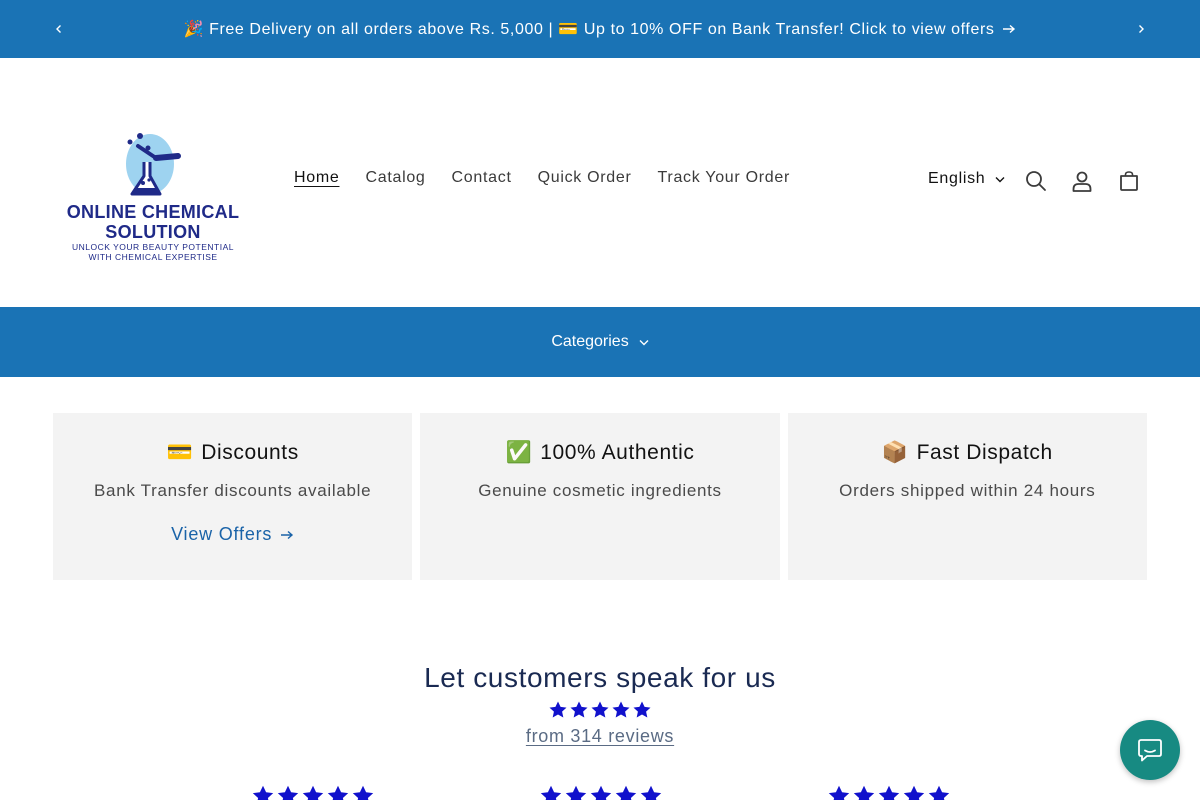 The image size is (1200, 800). What do you see at coordinates (482, 178) in the screenshot?
I see `nav-contact: Contact` at bounding box center [482, 178].